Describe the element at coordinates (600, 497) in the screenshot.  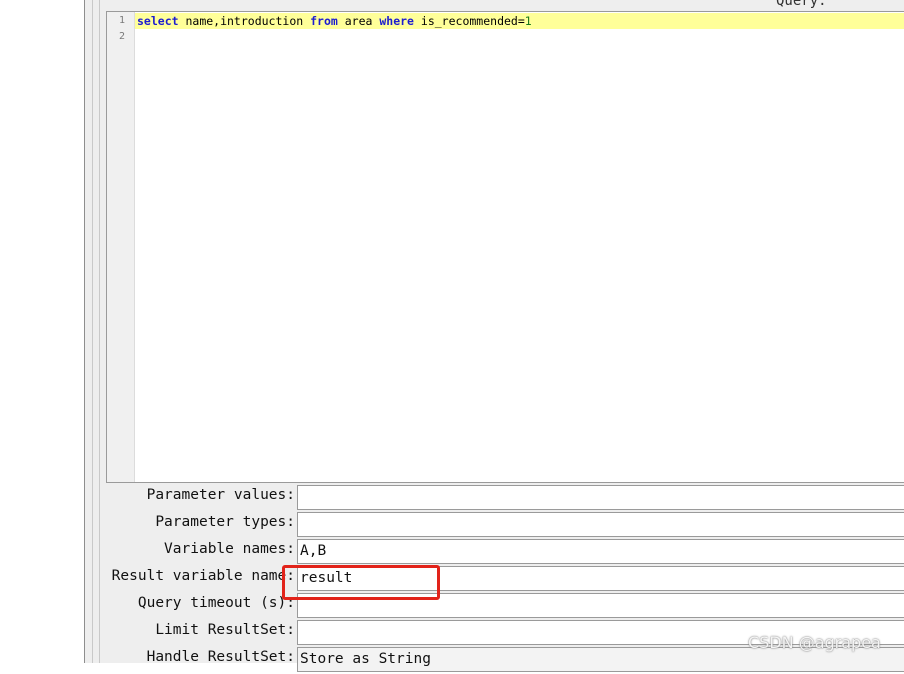
I see `parameter-values-field` at that location.